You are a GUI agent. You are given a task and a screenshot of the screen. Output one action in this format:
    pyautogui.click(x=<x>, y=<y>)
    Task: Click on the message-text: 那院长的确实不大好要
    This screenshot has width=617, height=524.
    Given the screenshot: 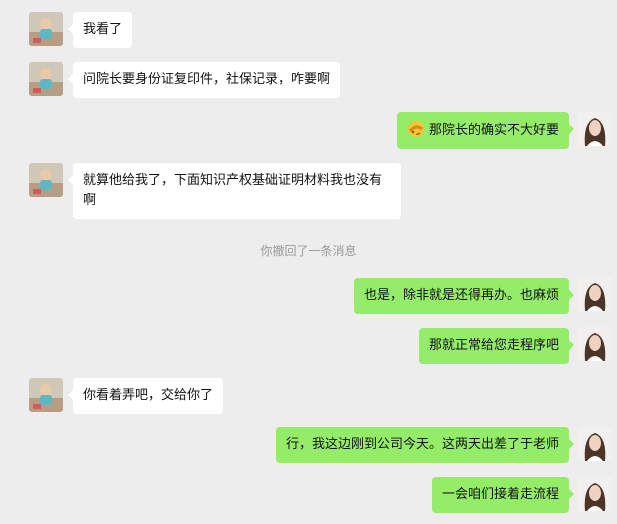 What is the action you would take?
    pyautogui.click(x=493, y=130)
    